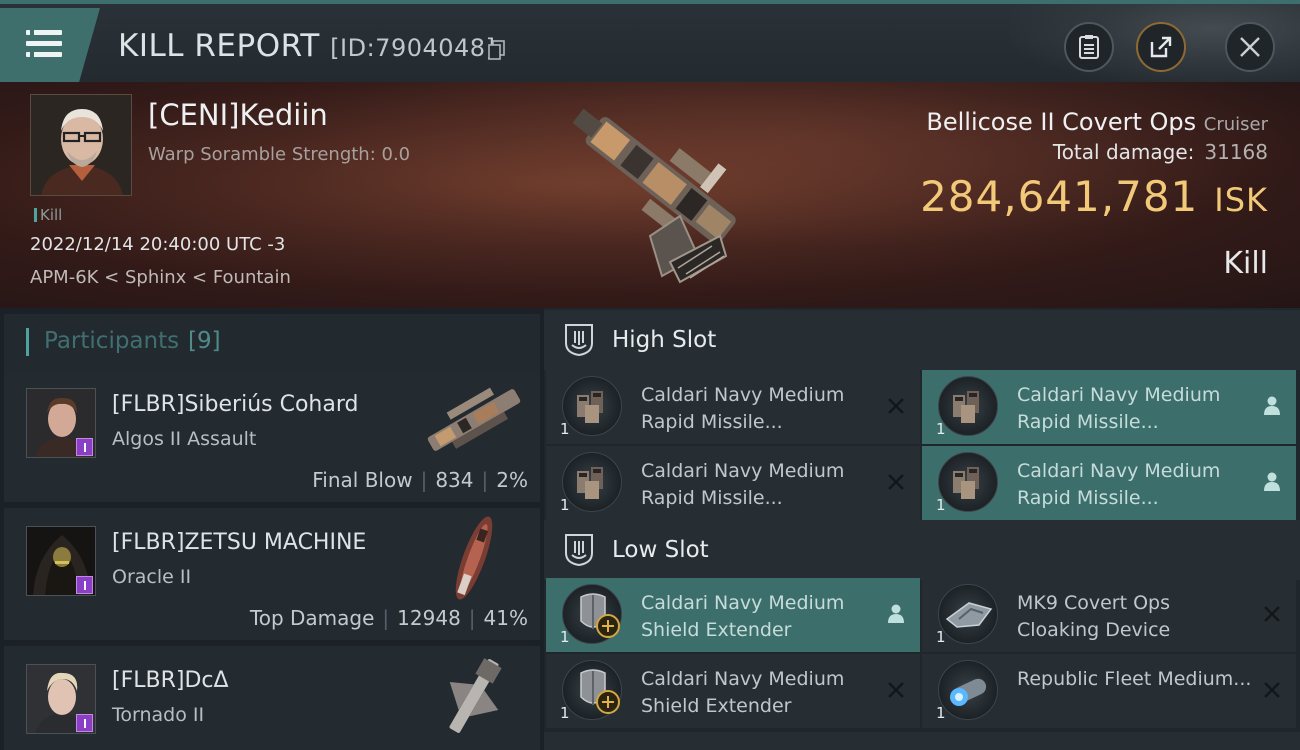  What do you see at coordinates (454, 480) in the screenshot?
I see `participant-damage: 834` at bounding box center [454, 480].